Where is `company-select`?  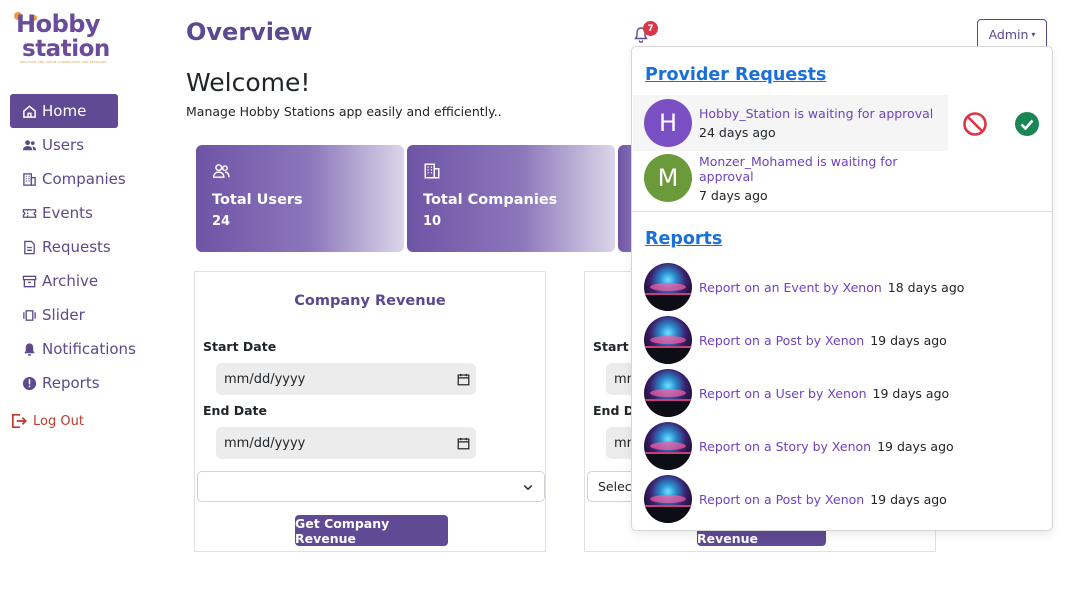
company-select is located at coordinates (371, 486).